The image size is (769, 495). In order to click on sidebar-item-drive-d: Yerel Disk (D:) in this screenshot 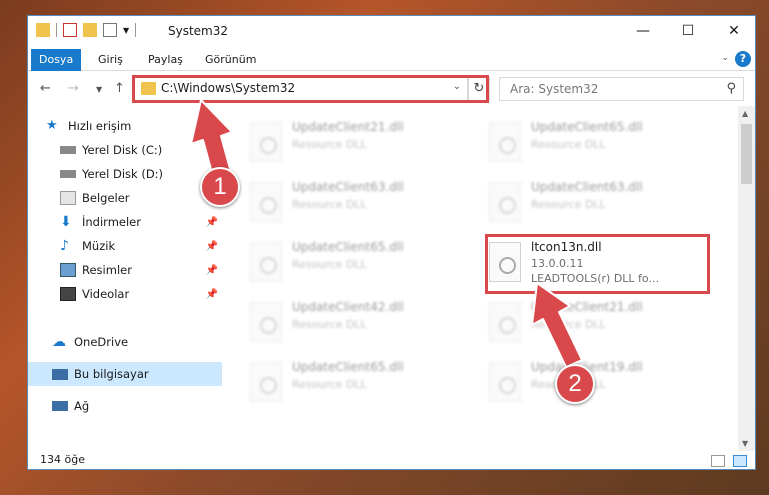, I will do `click(125, 174)`.